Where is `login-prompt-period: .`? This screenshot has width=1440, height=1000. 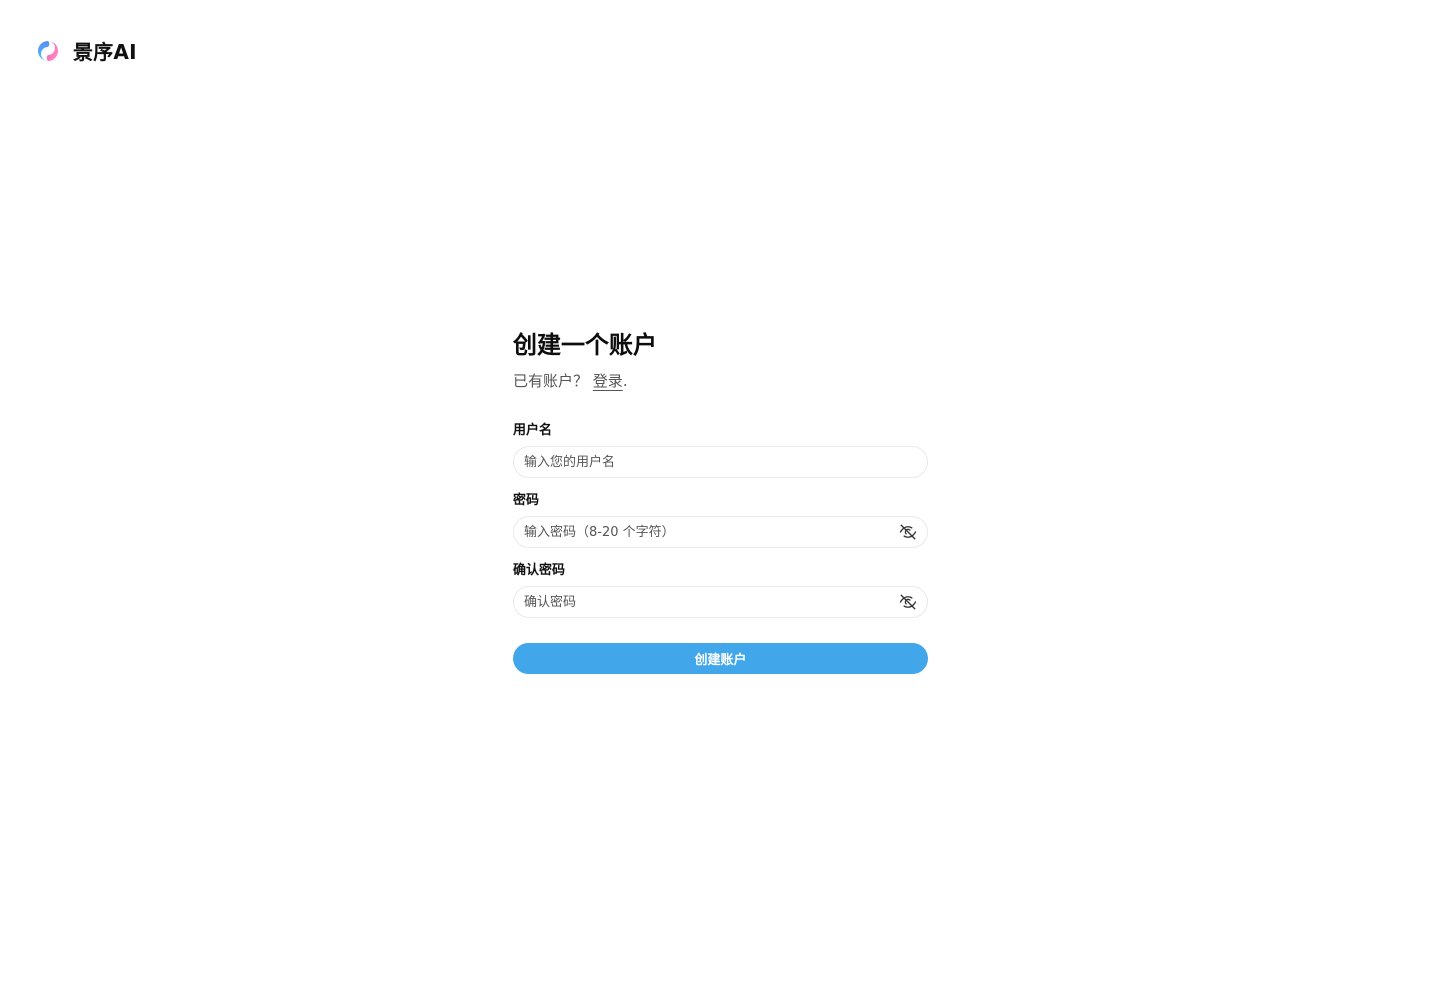
login-prompt-period: . is located at coordinates (625, 381).